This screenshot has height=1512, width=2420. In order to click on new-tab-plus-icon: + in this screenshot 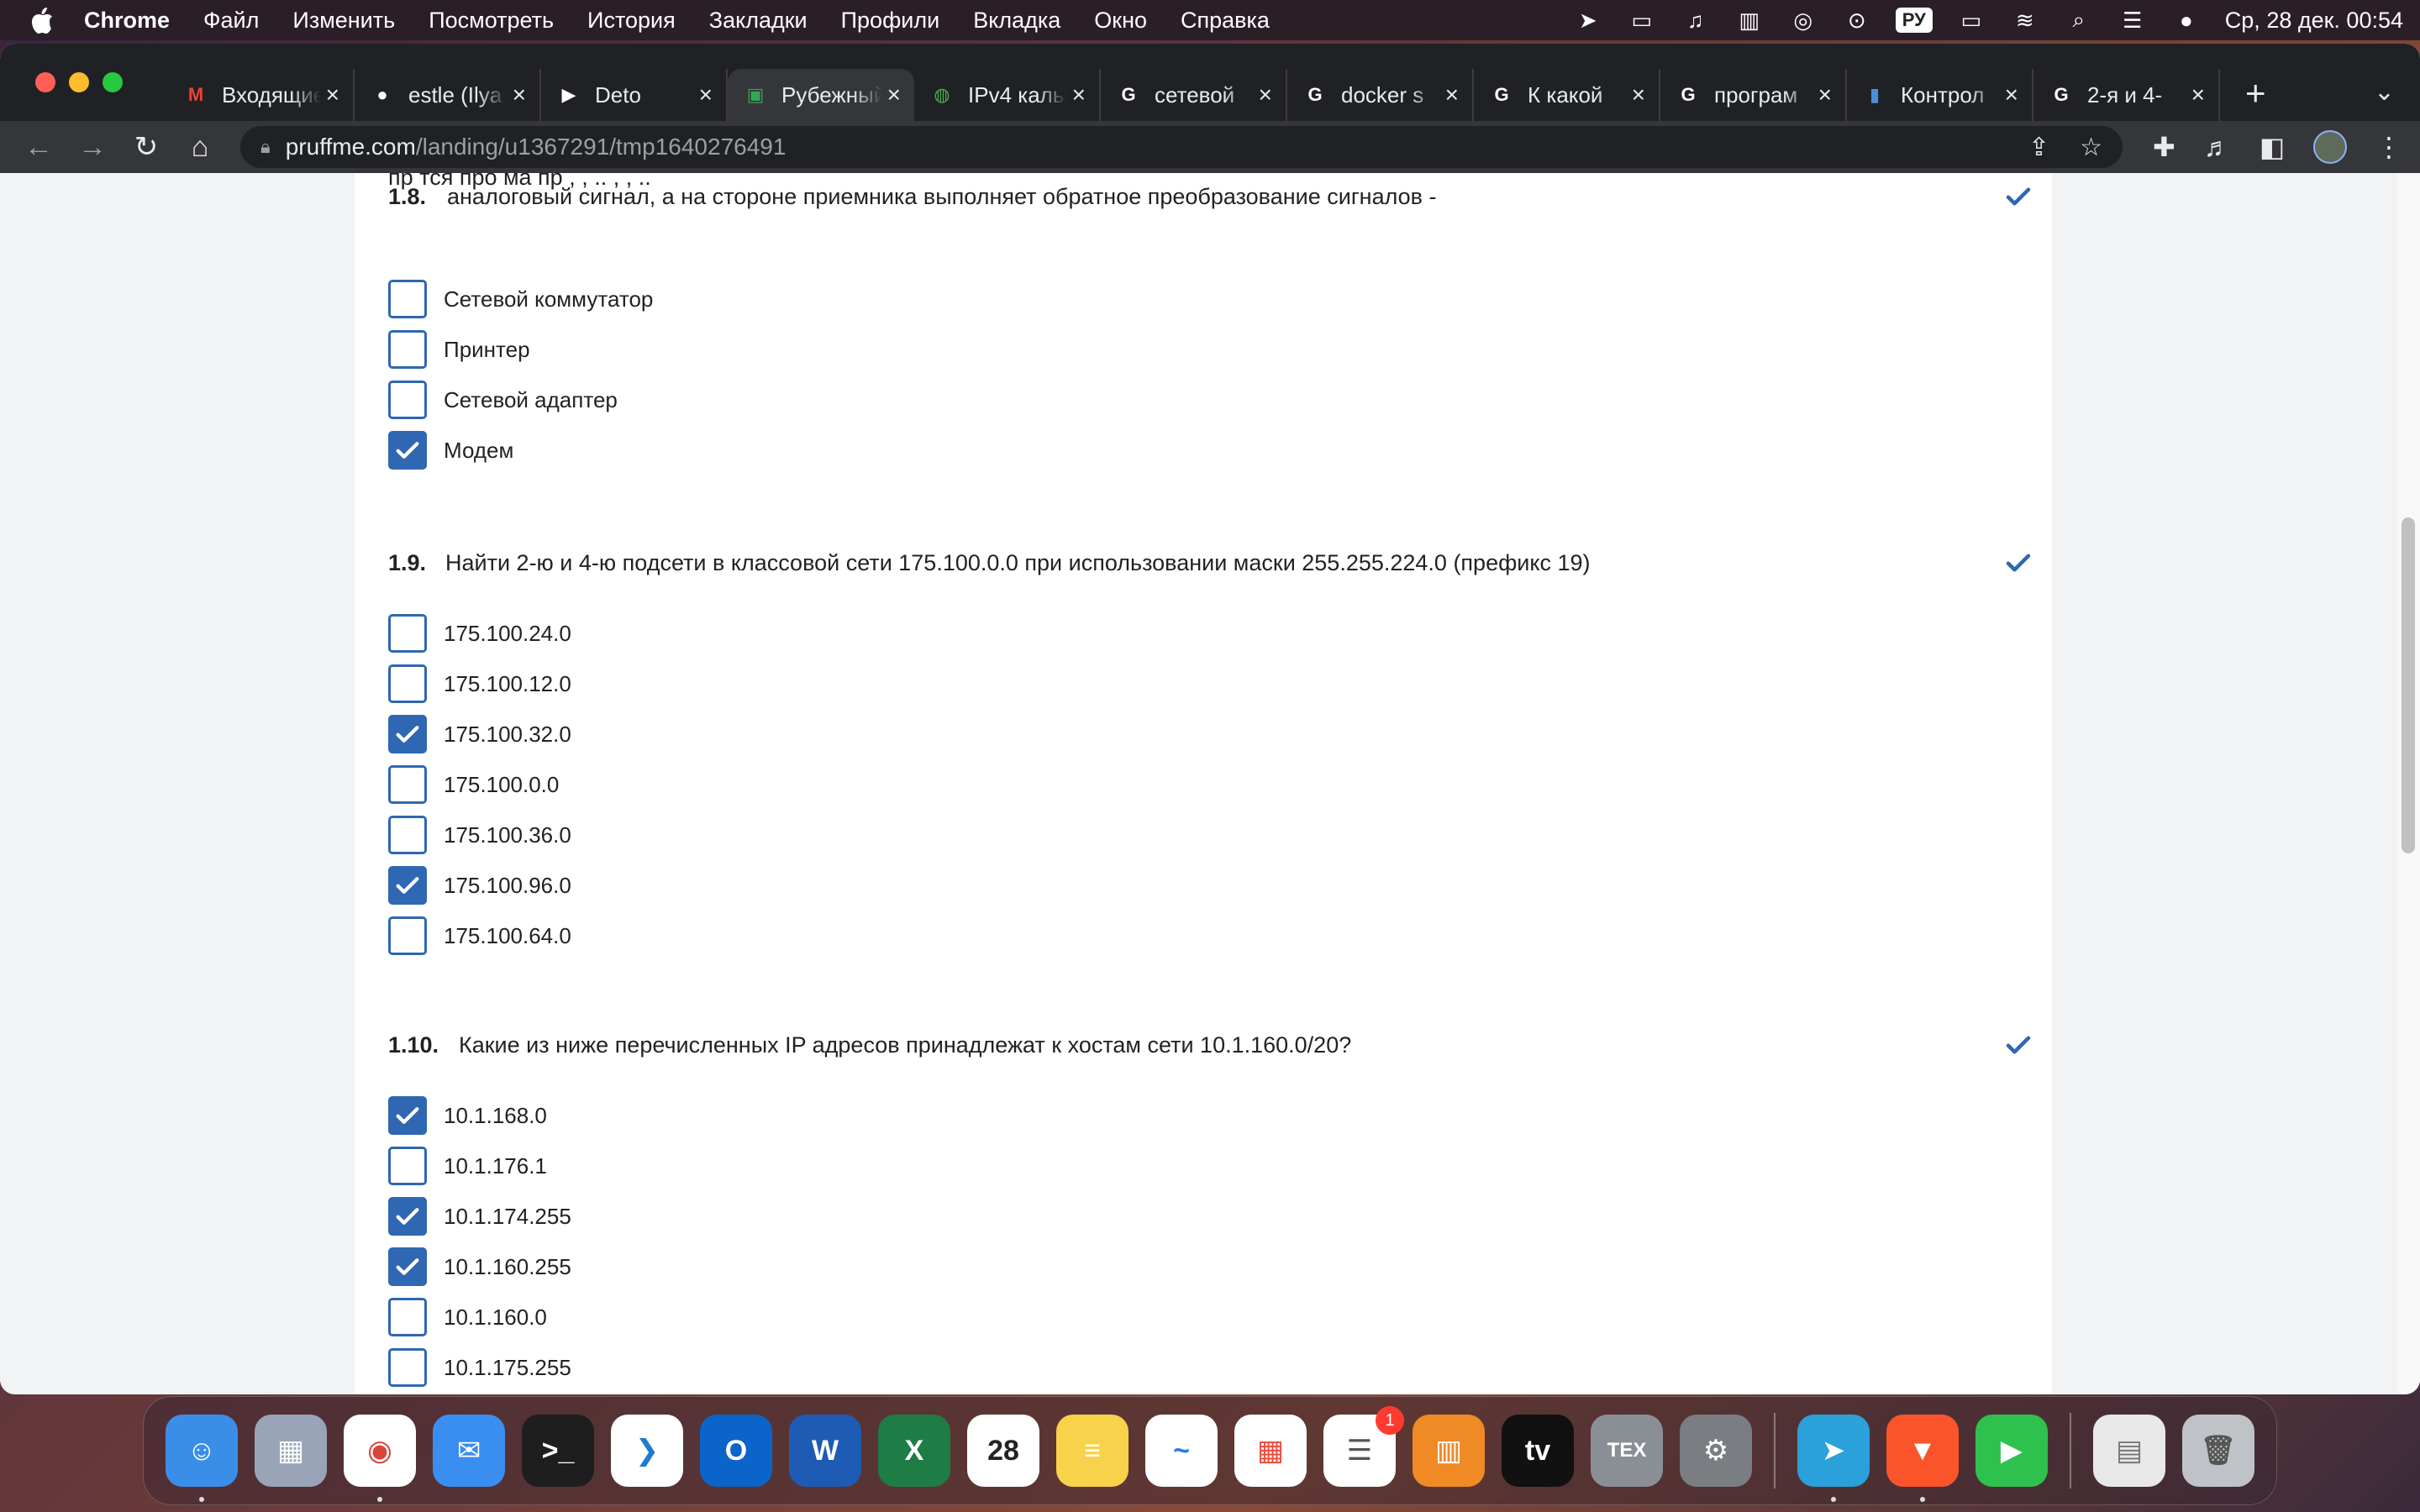, I will do `click(2255, 93)`.